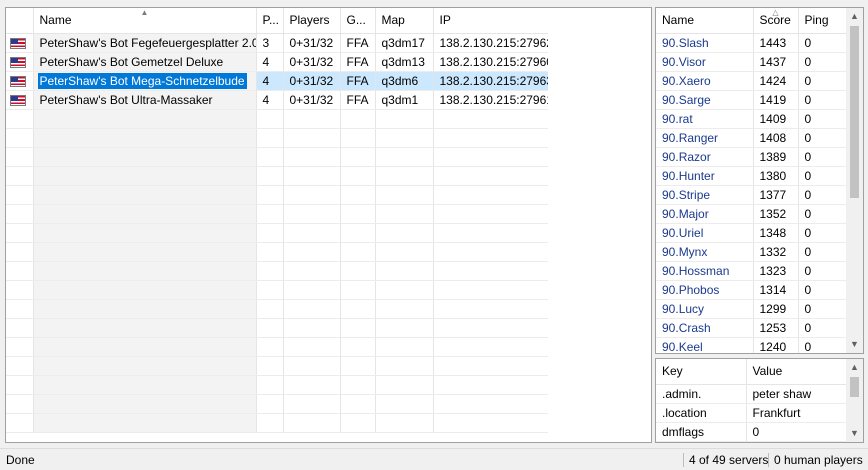 This screenshot has height=470, width=868. I want to click on player-name: 90.Mynx, so click(704, 252).